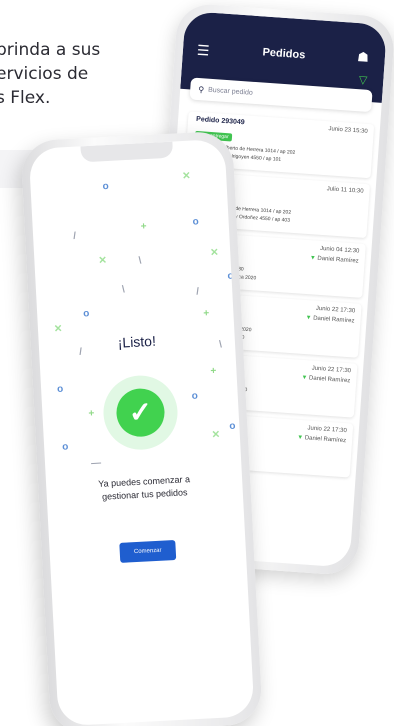 The image size is (394, 726). What do you see at coordinates (363, 57) in the screenshot?
I see `user-icon: ☗` at bounding box center [363, 57].